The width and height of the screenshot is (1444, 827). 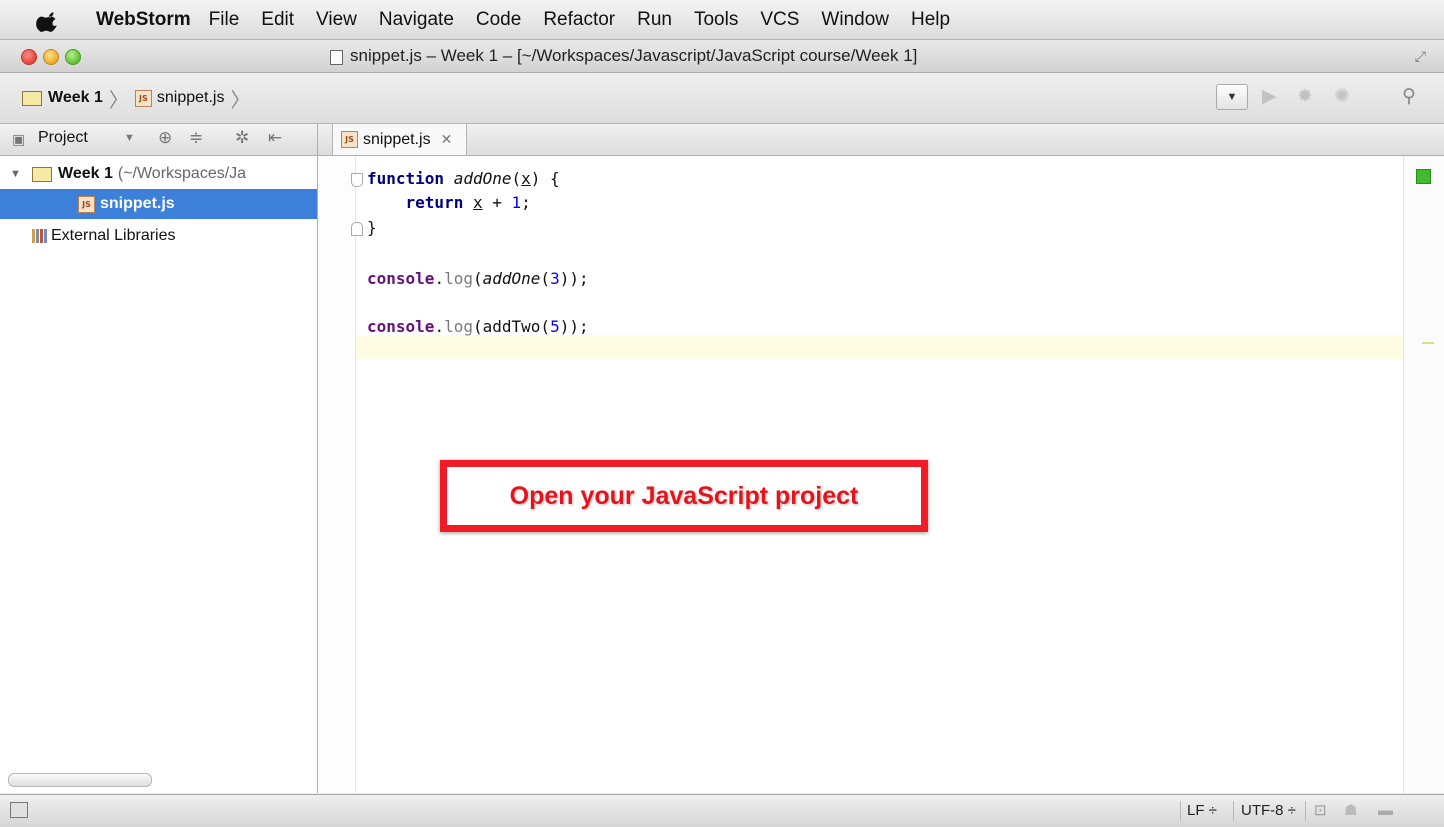 I want to click on gear-icon: ✲, so click(x=242, y=138).